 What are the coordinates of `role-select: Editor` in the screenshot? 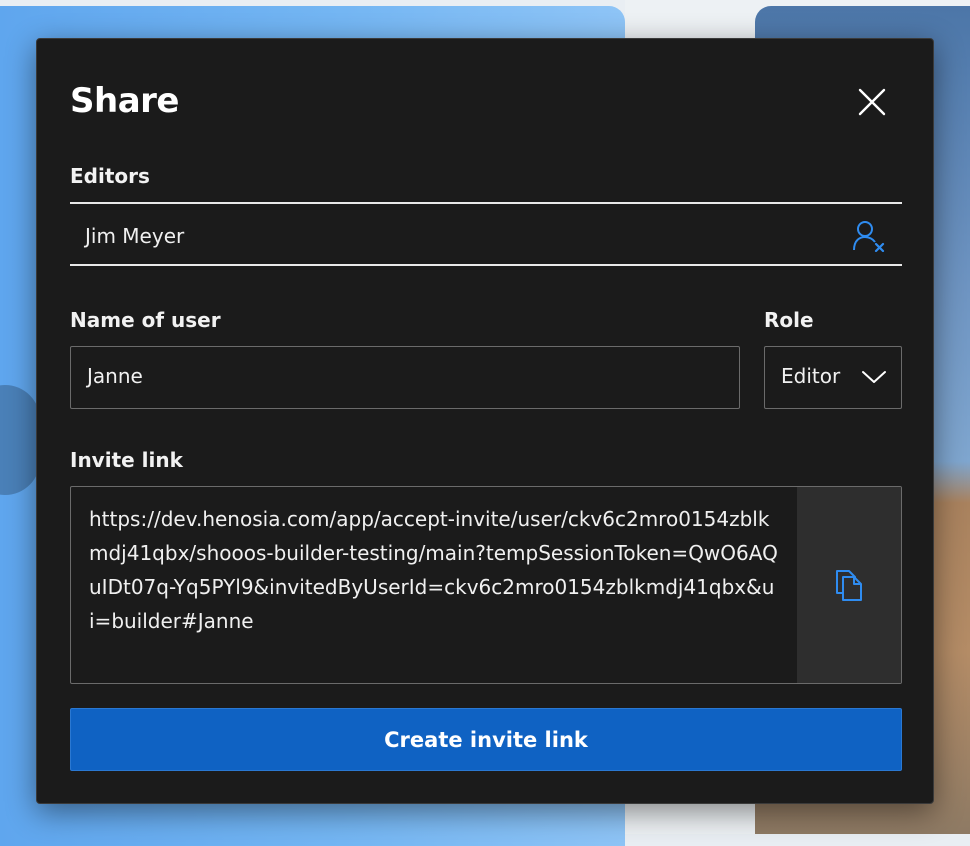 It's located at (833, 377).